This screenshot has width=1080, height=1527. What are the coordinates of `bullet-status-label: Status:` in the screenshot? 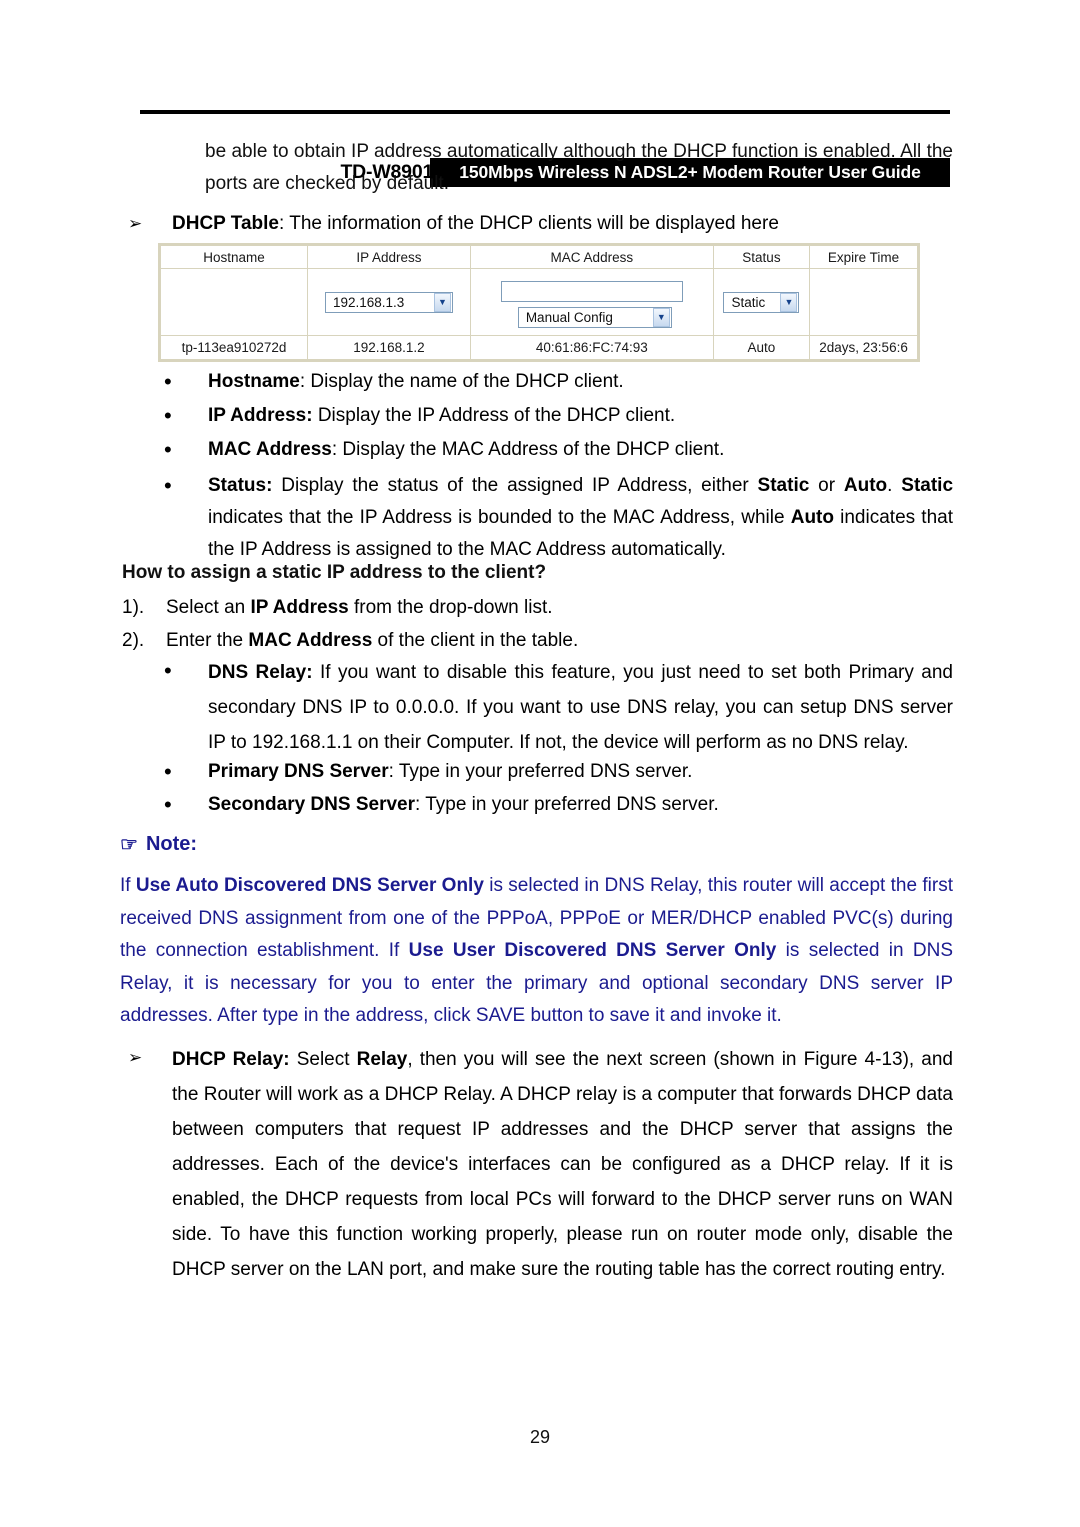 It's located at (240, 485).